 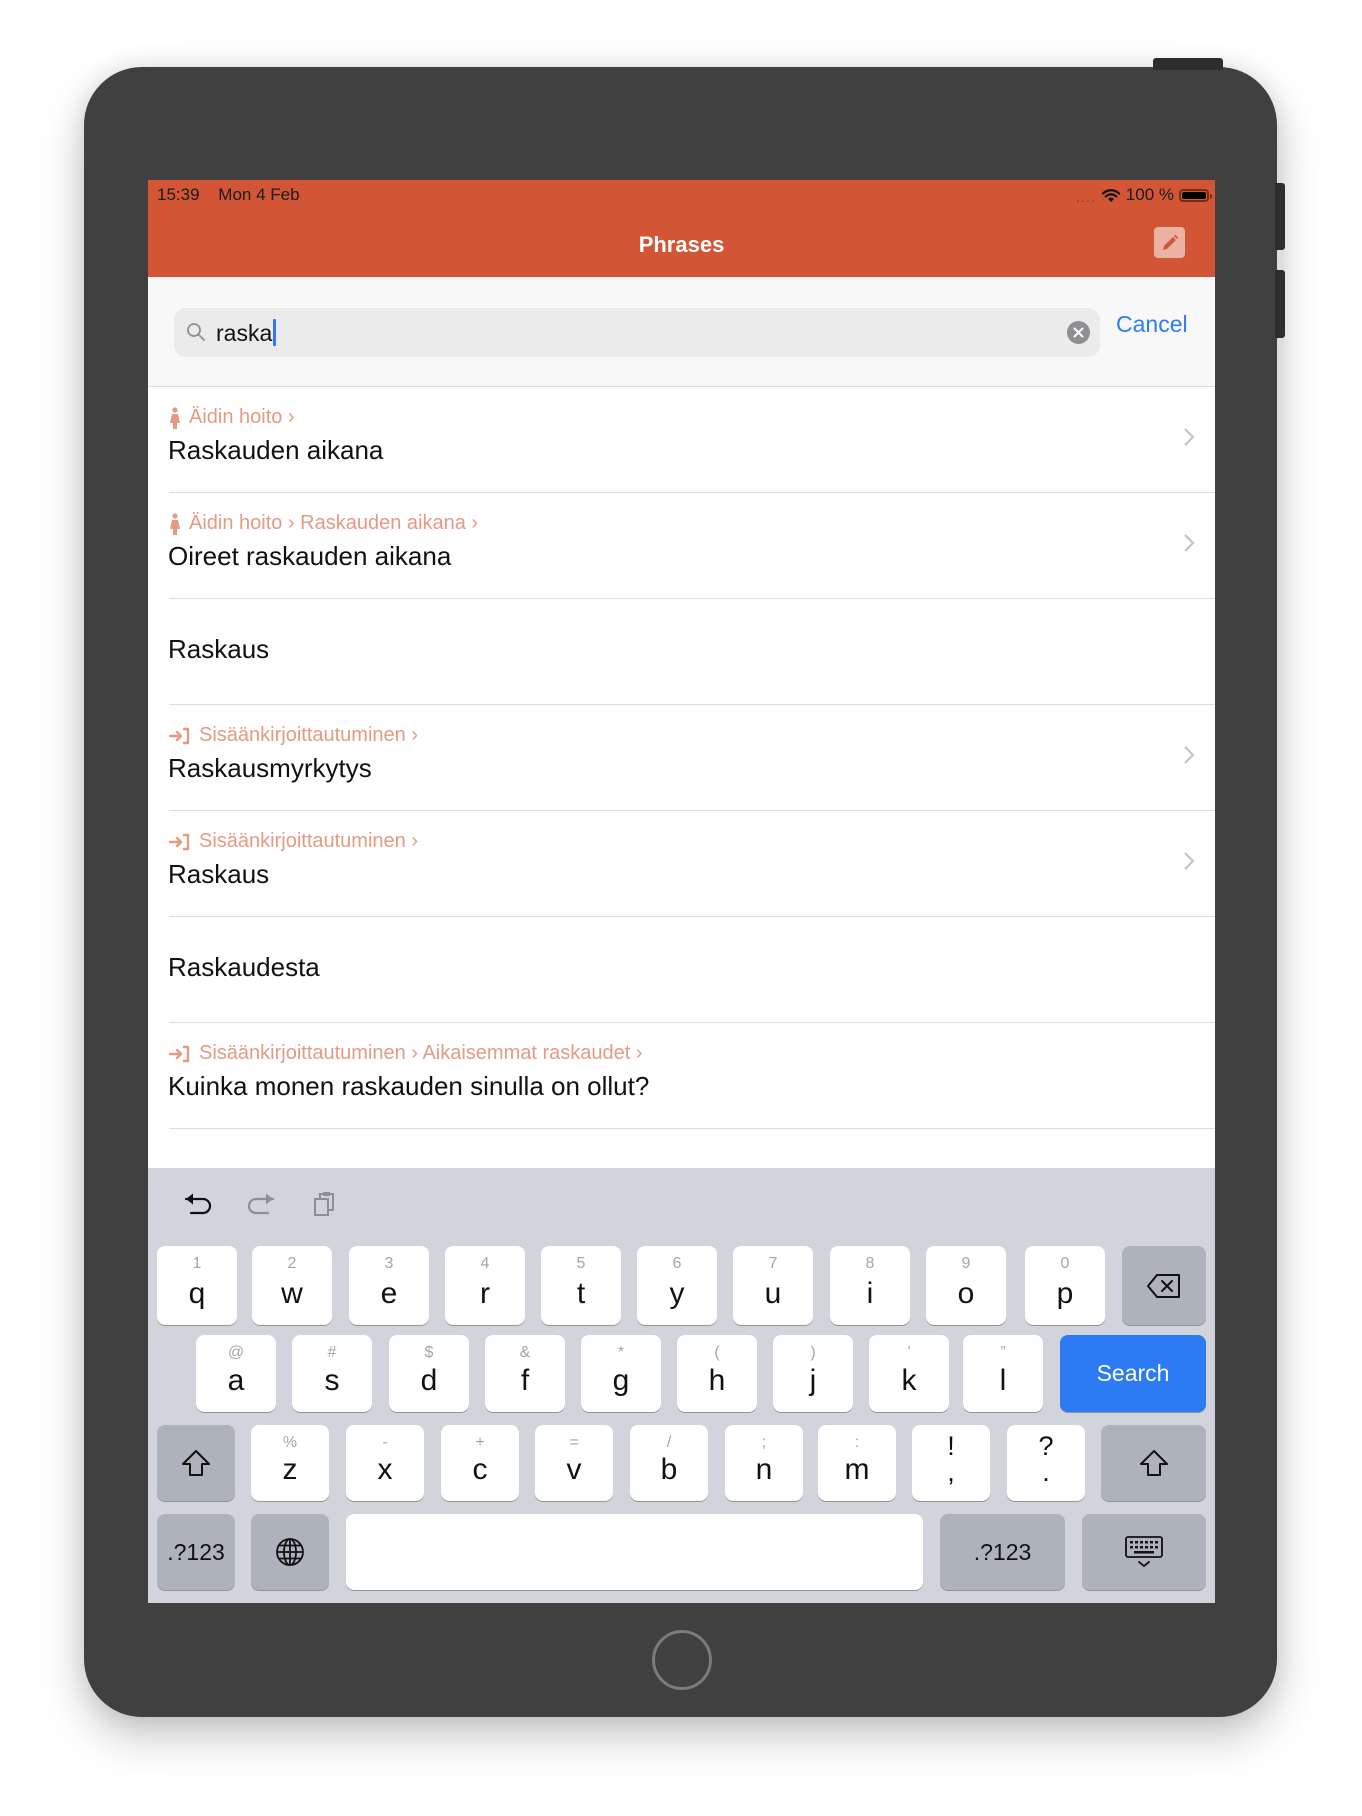 I want to click on key-v: = v, so click(x=574, y=1463).